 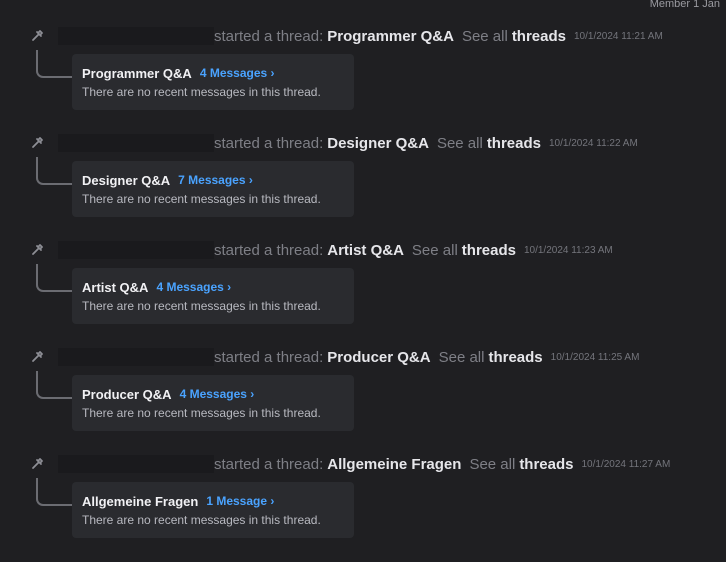 What do you see at coordinates (593, 143) in the screenshot?
I see `thread-timestamp: 10/1/2024 11:22 AM` at bounding box center [593, 143].